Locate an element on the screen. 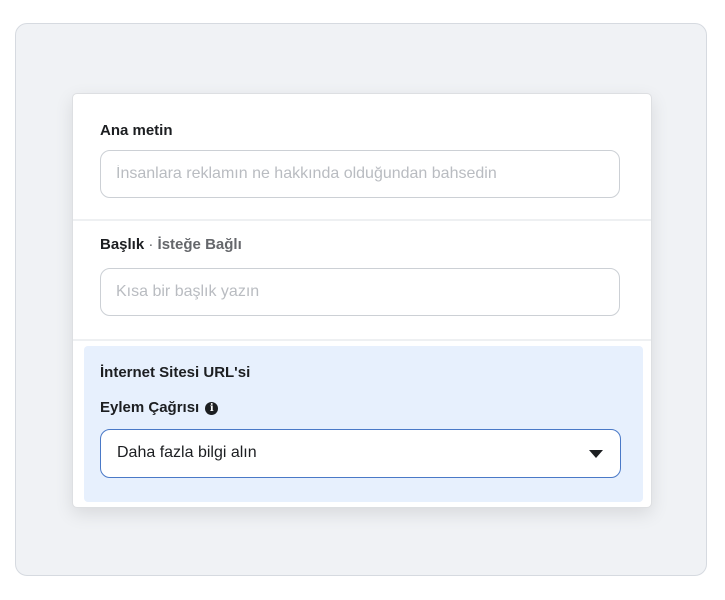  headline-label-text: Başlık is located at coordinates (122, 244).